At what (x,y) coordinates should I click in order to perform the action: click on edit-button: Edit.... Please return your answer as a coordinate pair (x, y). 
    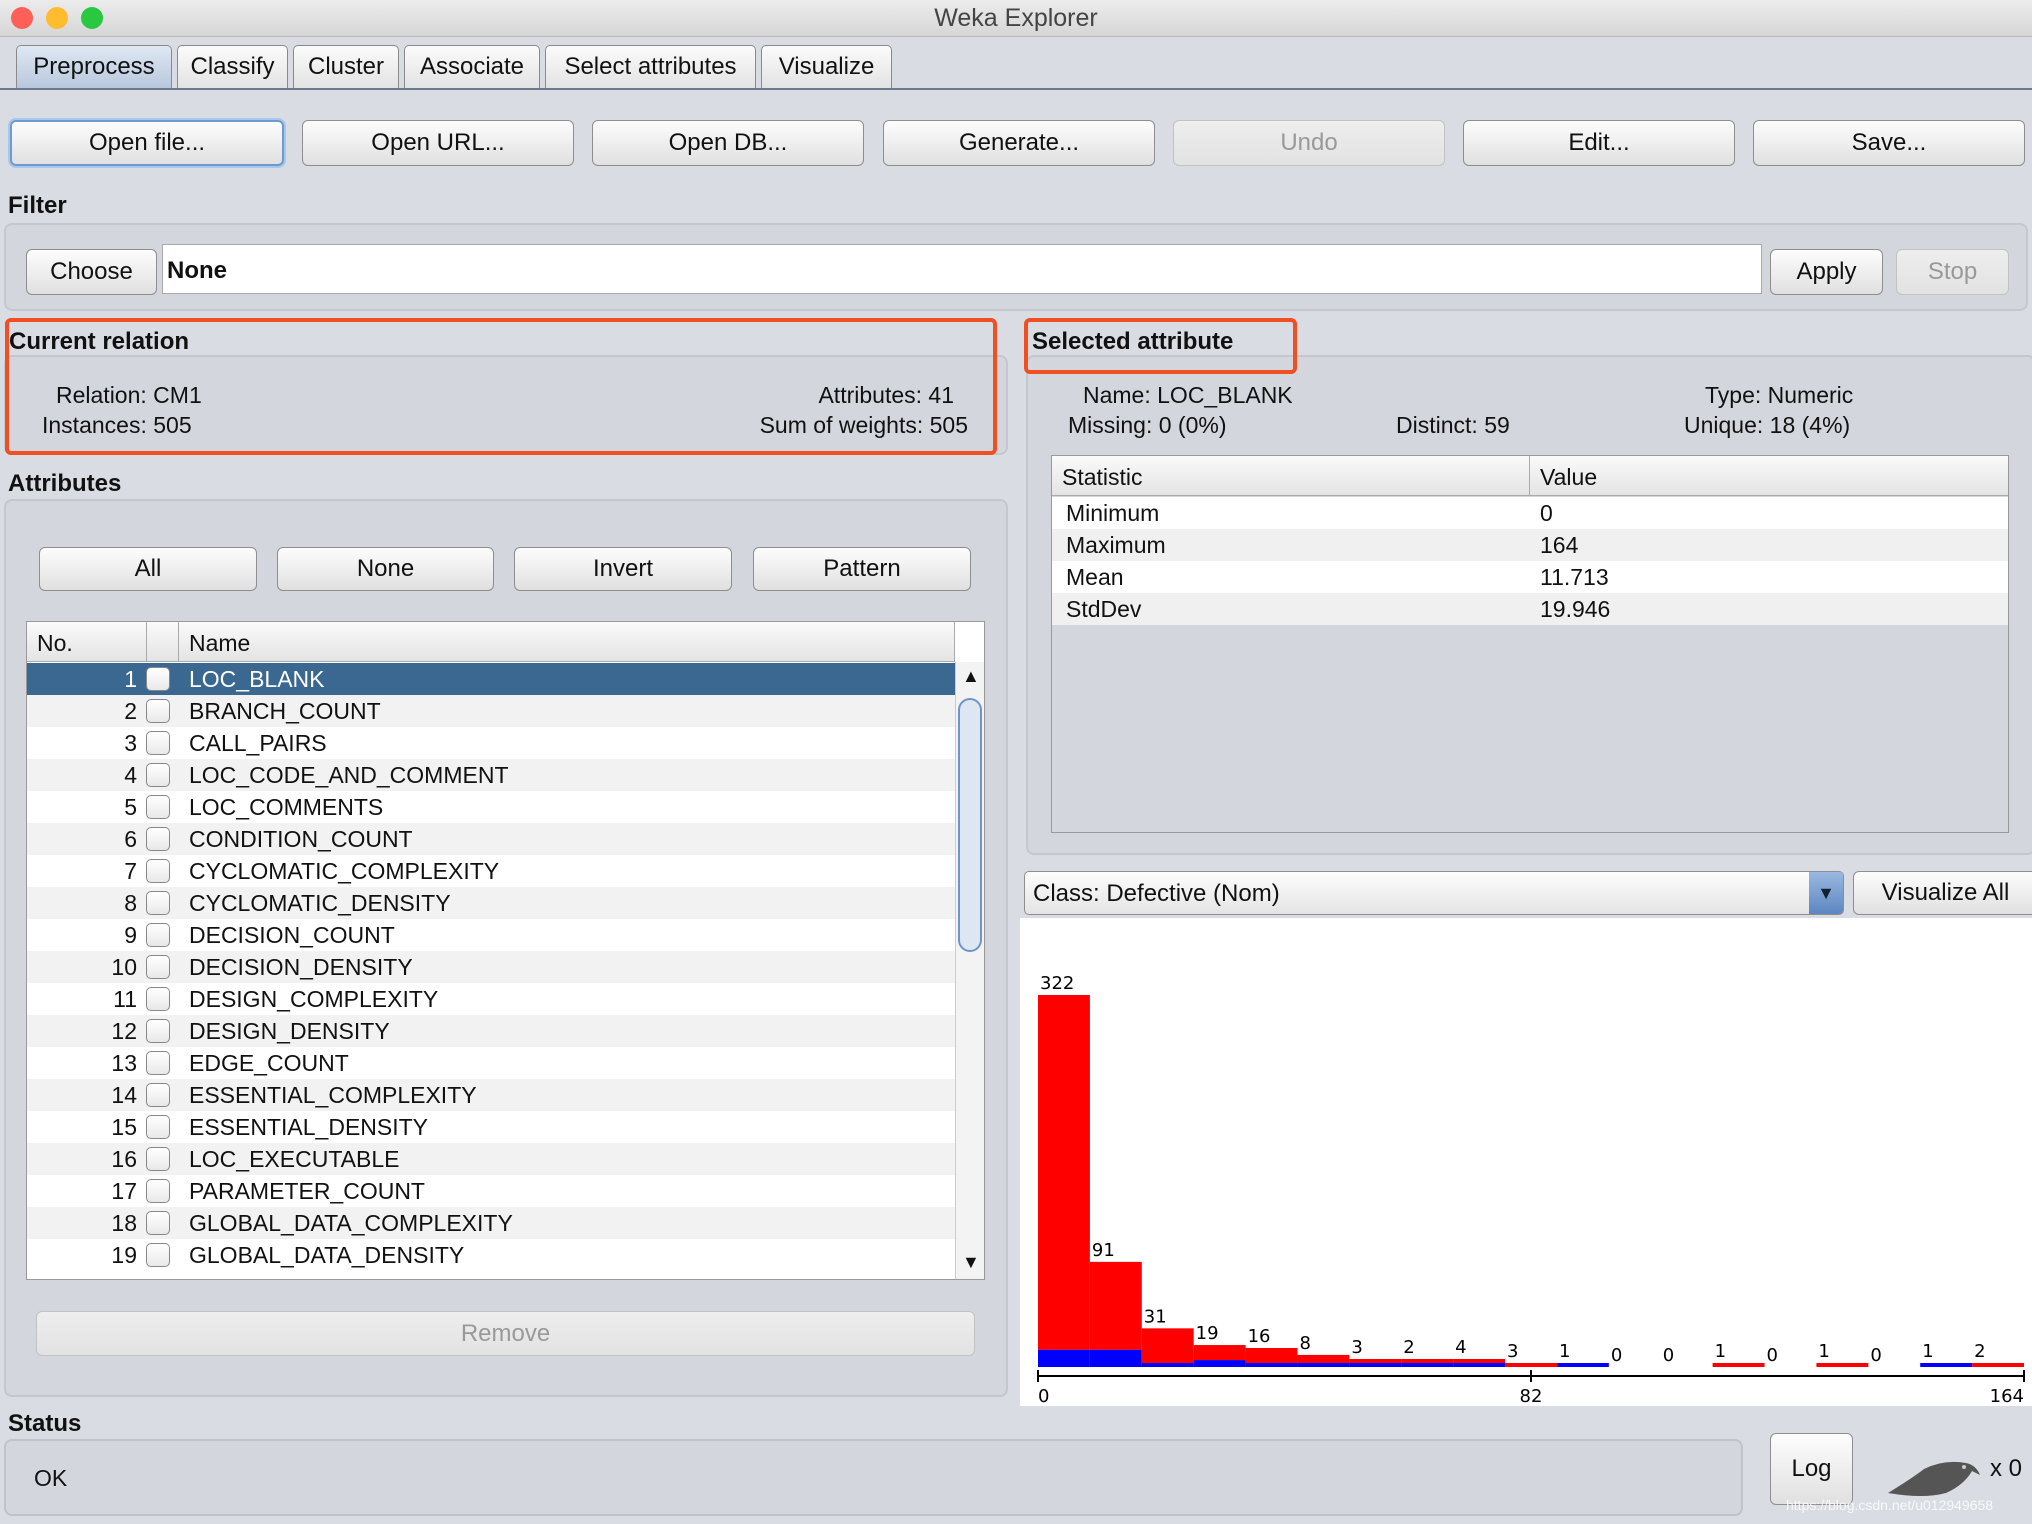
    Looking at the image, I should click on (1599, 143).